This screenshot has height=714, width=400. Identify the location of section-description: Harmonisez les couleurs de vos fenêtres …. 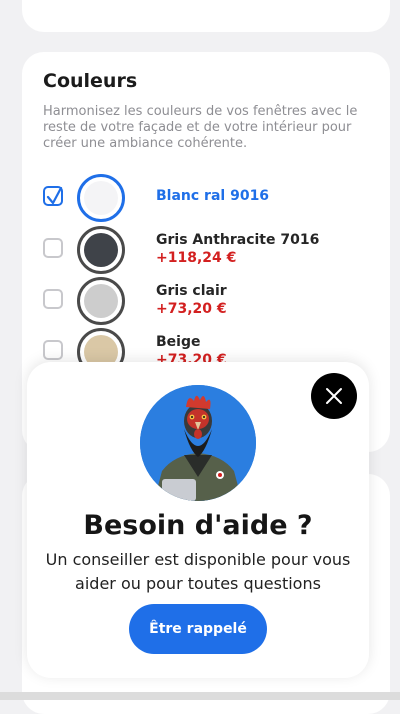
(200, 127).